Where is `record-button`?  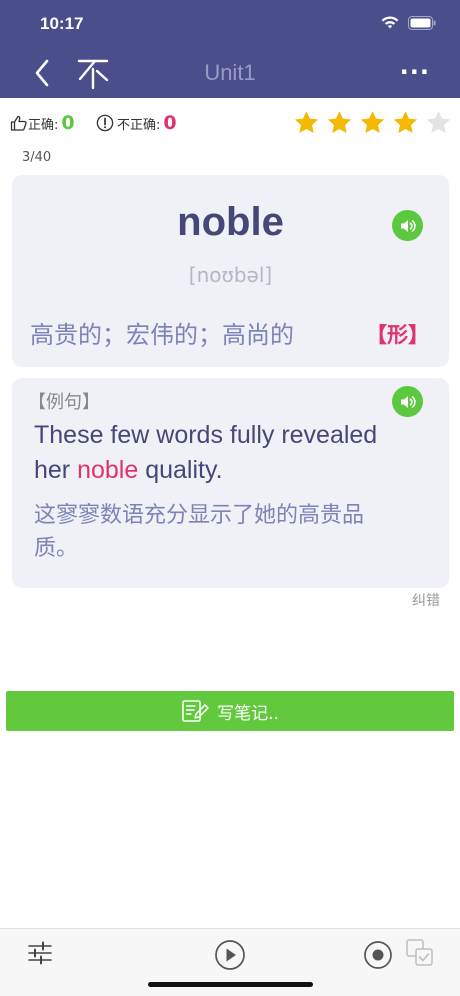 record-button is located at coordinates (378, 957).